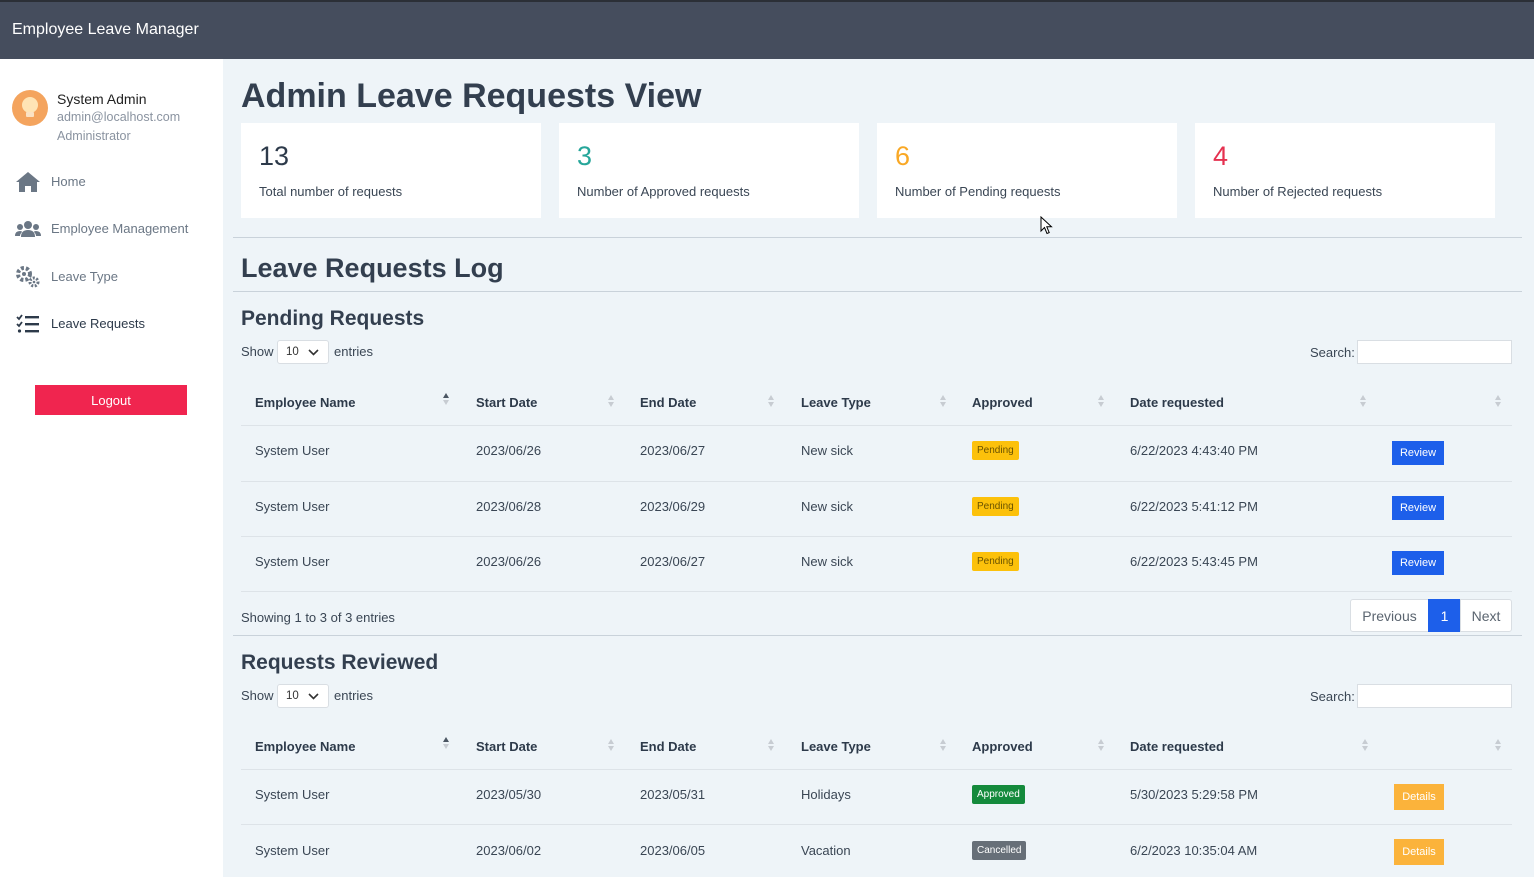  I want to click on stat-value: 6, so click(903, 156).